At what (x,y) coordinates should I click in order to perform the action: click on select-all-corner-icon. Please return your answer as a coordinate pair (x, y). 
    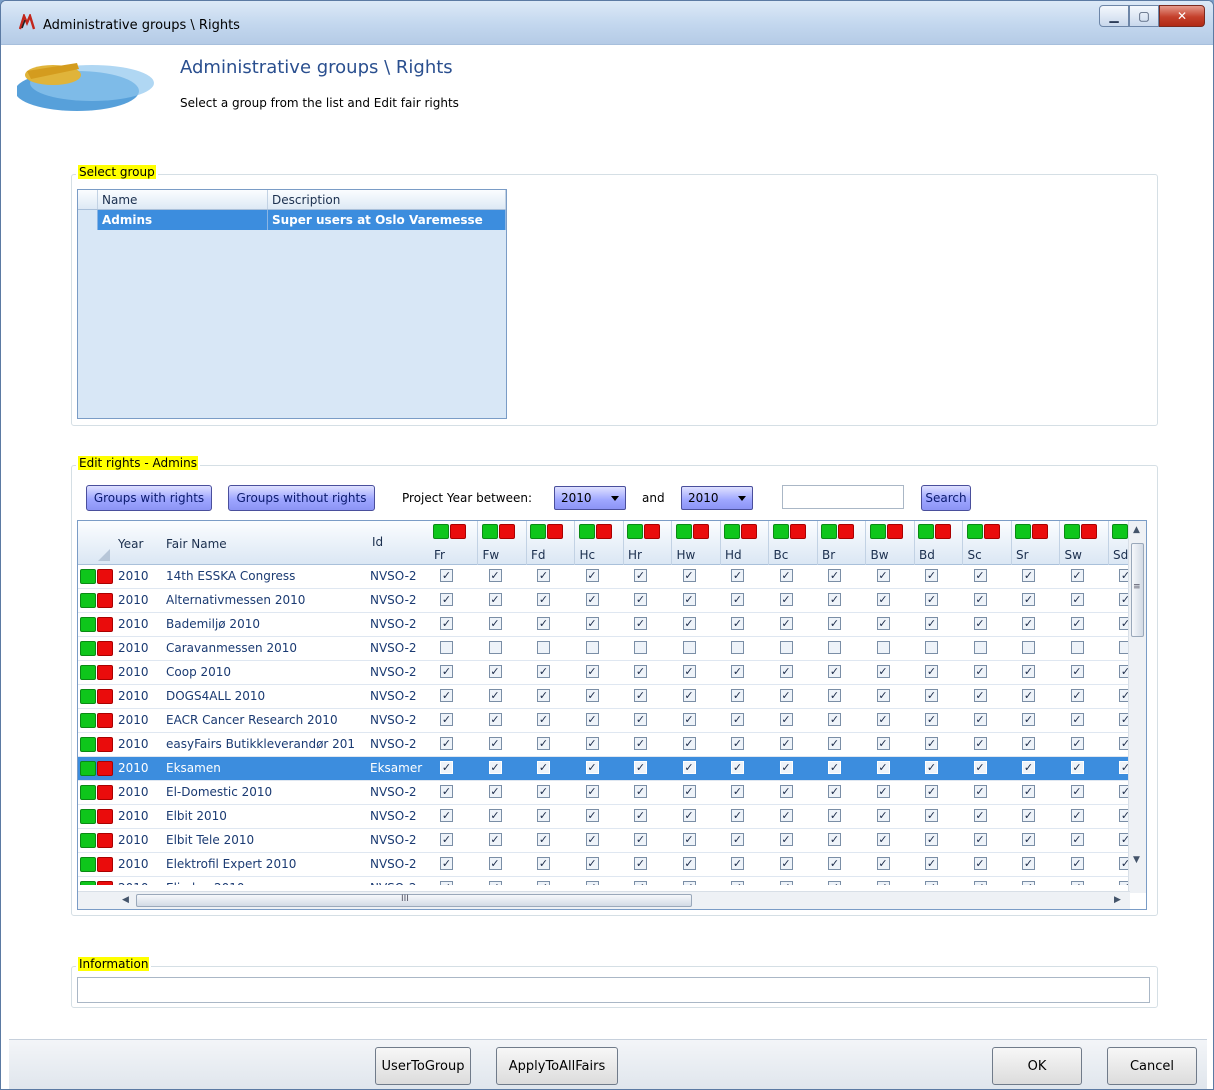
    Looking at the image, I should click on (104, 555).